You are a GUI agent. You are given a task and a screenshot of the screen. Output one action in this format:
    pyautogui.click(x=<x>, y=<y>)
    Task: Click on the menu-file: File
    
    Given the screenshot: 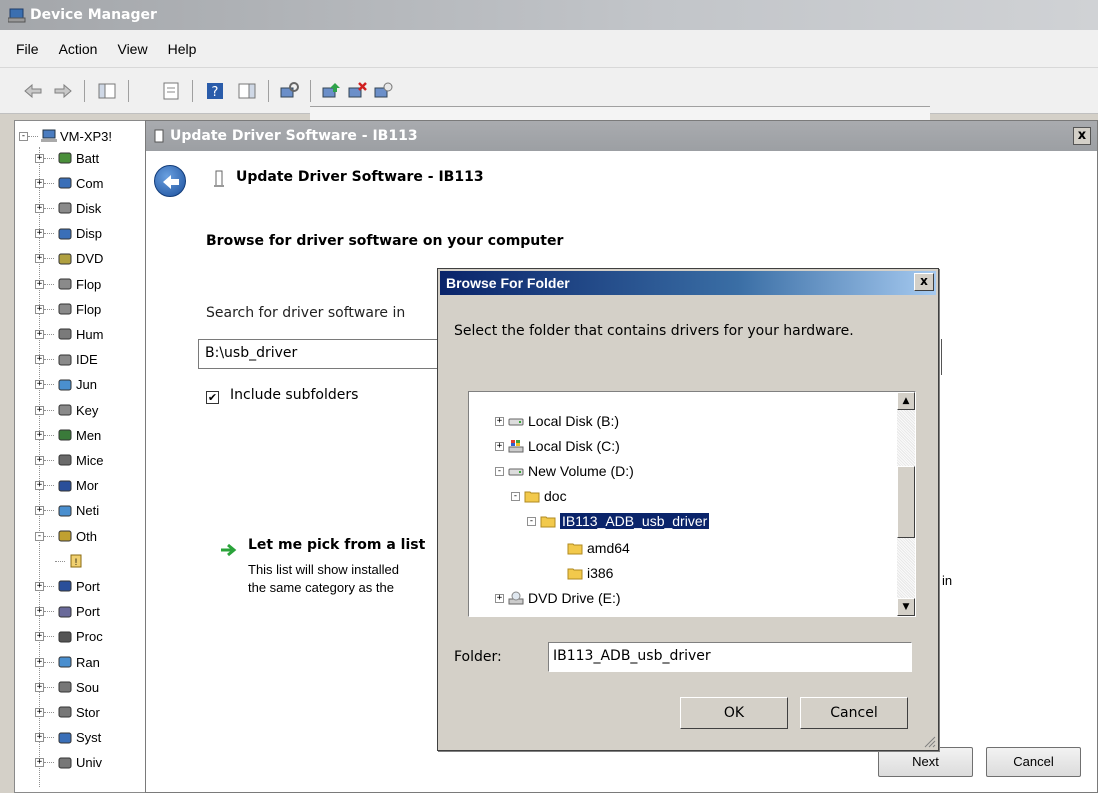 What is the action you would take?
    pyautogui.click(x=27, y=49)
    